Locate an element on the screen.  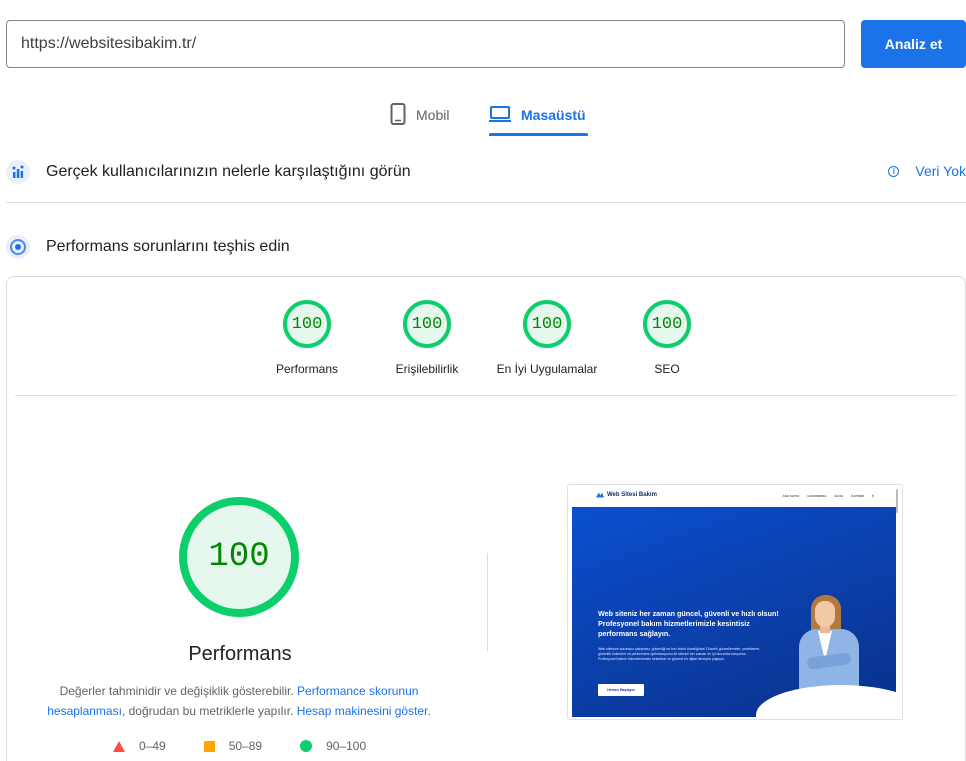
tab-desktop-label: Masaüstü is located at coordinates (553, 115).